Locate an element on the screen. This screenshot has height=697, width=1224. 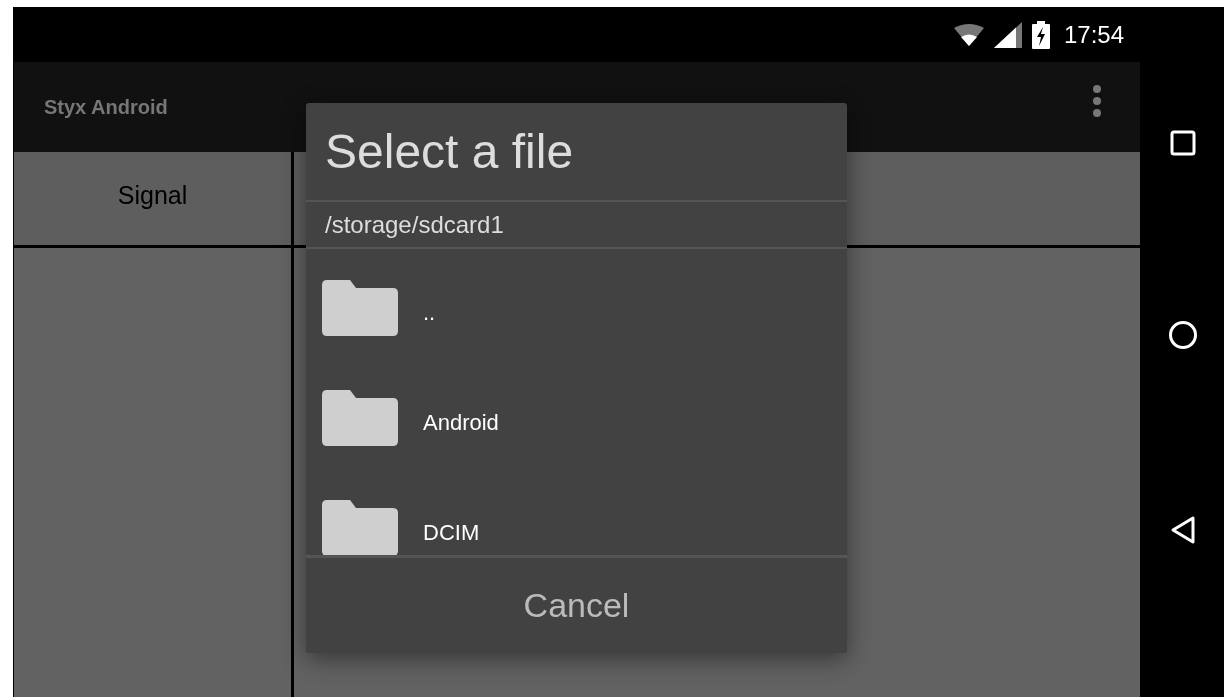
home-icon is located at coordinates (1182, 335).